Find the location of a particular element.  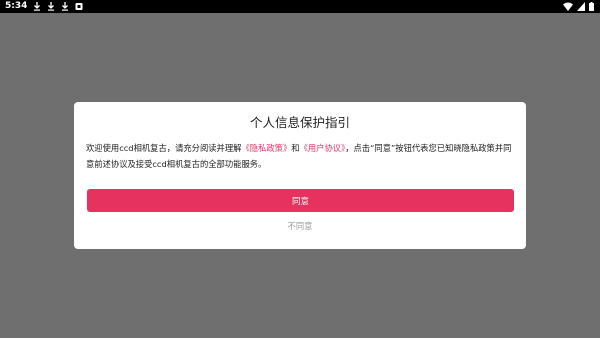

signal-icon is located at coordinates (581, 6).